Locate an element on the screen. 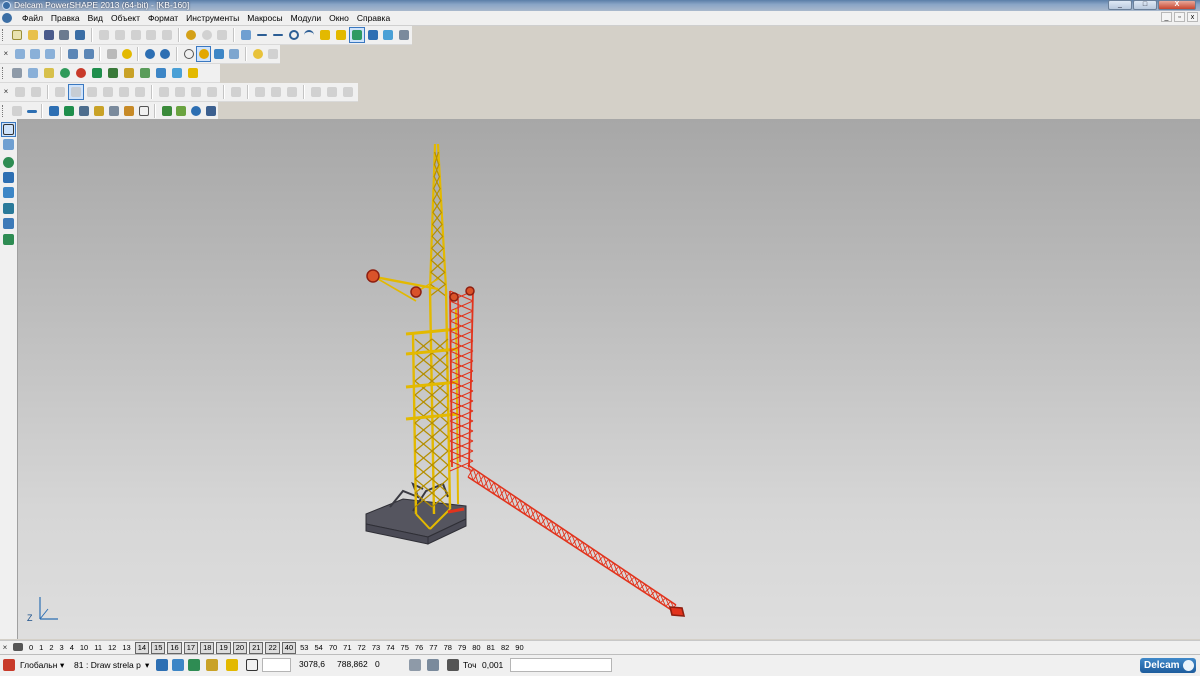 This screenshot has height=676, width=1200. app-icon is located at coordinates (6, 5).